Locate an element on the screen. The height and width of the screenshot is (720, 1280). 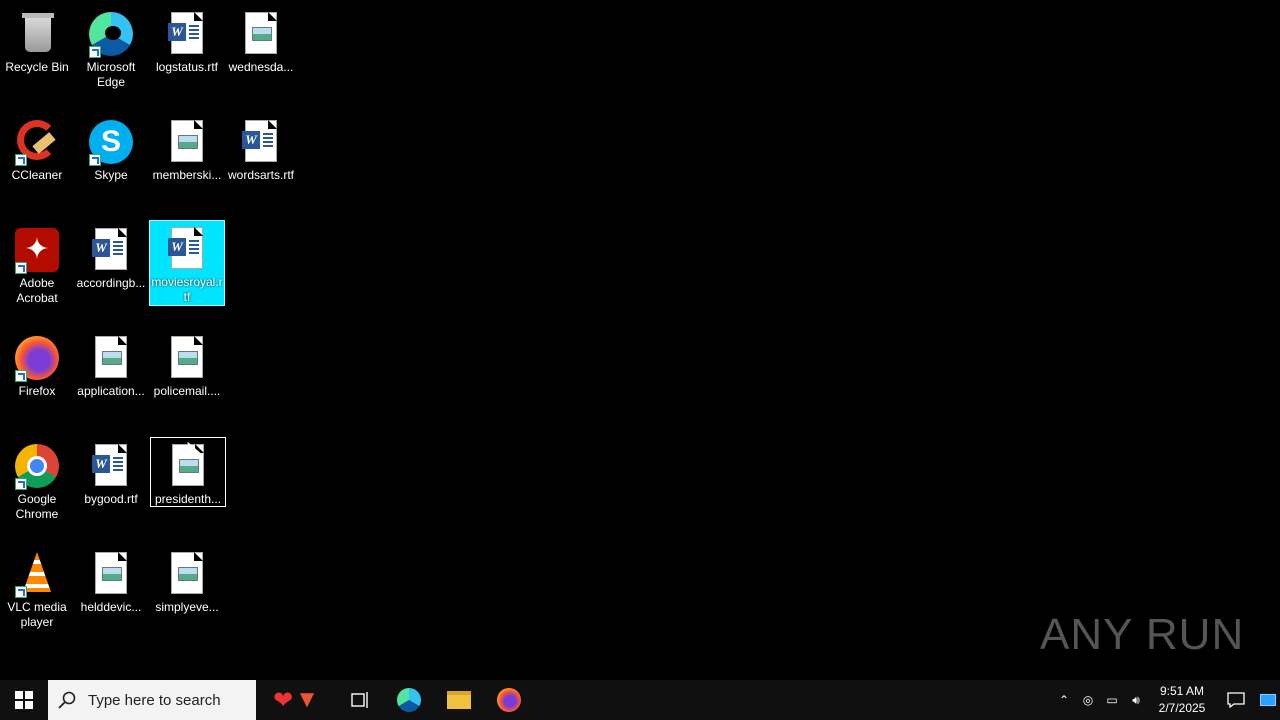
desktop-icon-bygood: W bygood.rtf is located at coordinates (111, 472).